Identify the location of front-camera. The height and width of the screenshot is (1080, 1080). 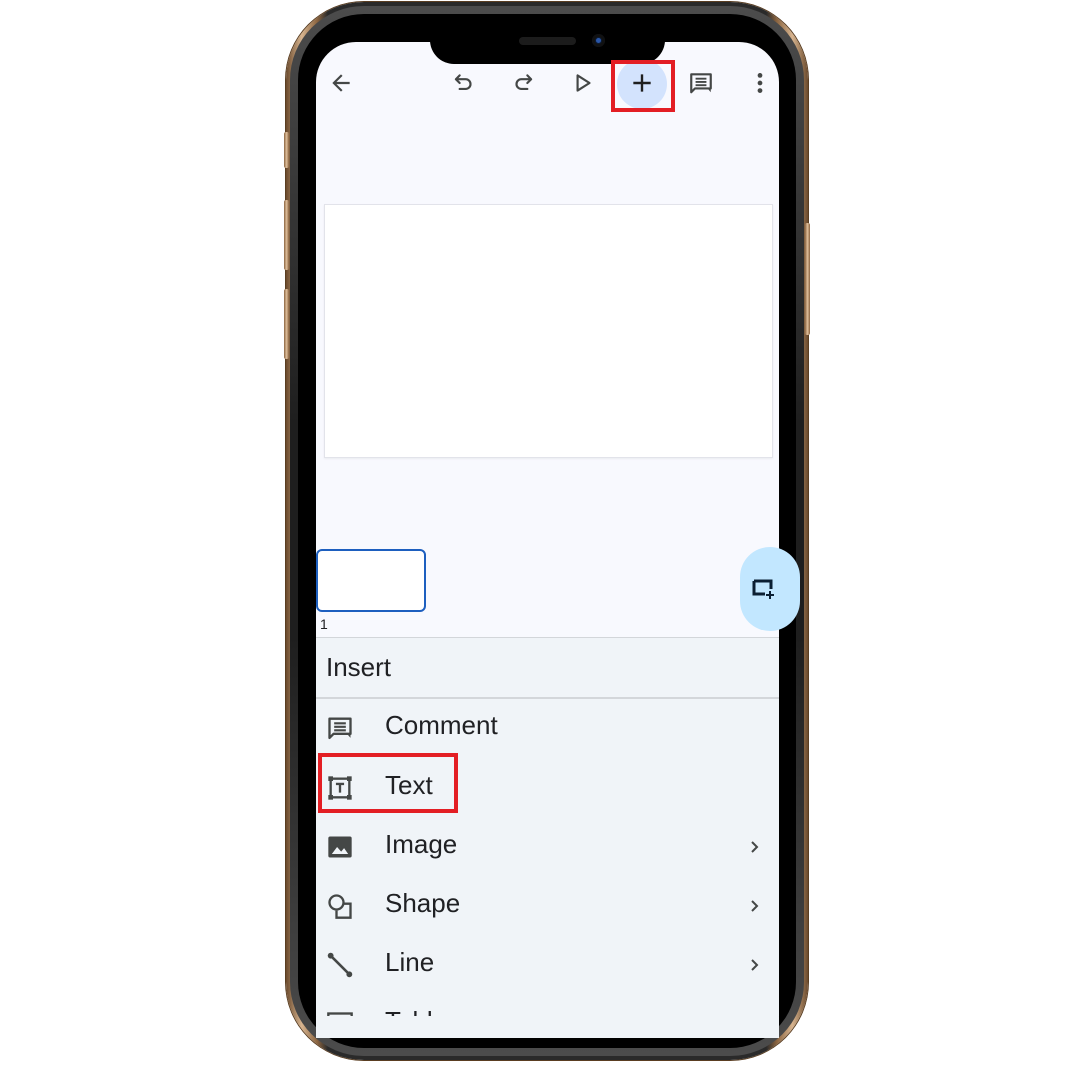
(598, 40).